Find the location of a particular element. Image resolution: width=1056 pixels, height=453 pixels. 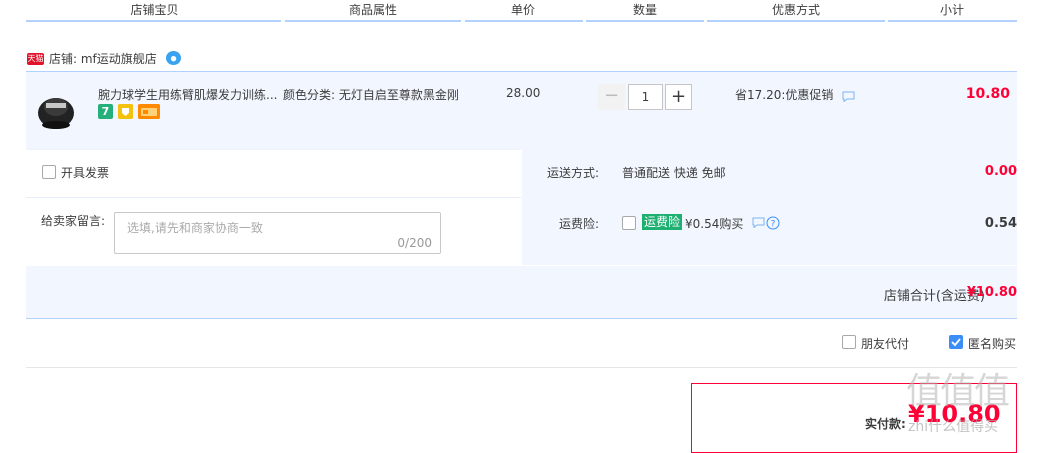

tmall-badge-icon: 天猫 is located at coordinates (35, 59).